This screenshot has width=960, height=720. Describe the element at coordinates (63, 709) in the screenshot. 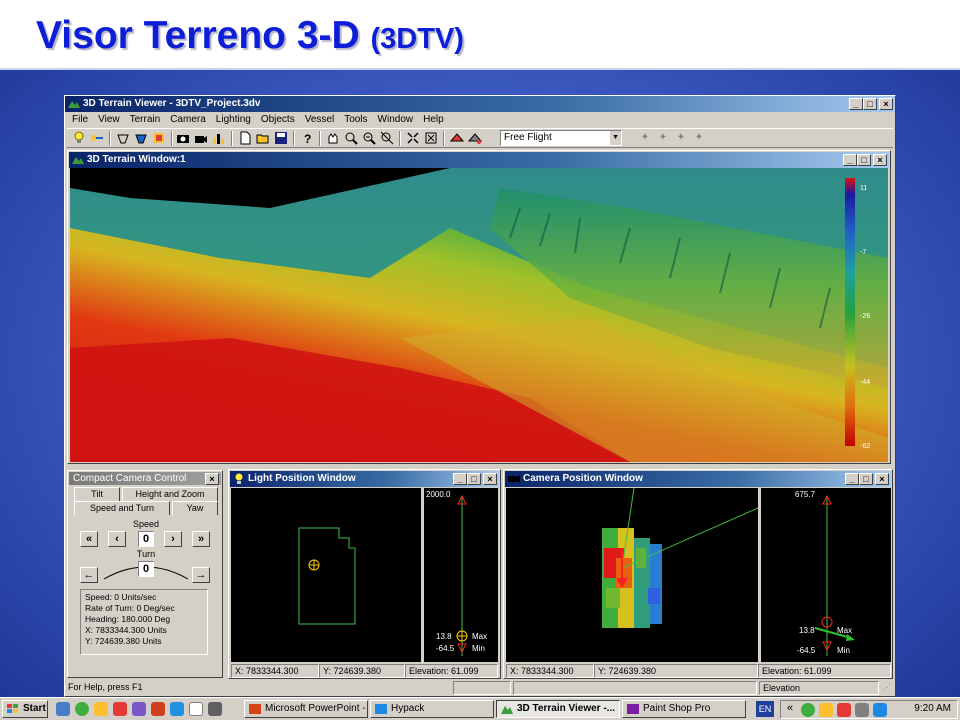

I see `ie-quicklaunch-icon` at that location.